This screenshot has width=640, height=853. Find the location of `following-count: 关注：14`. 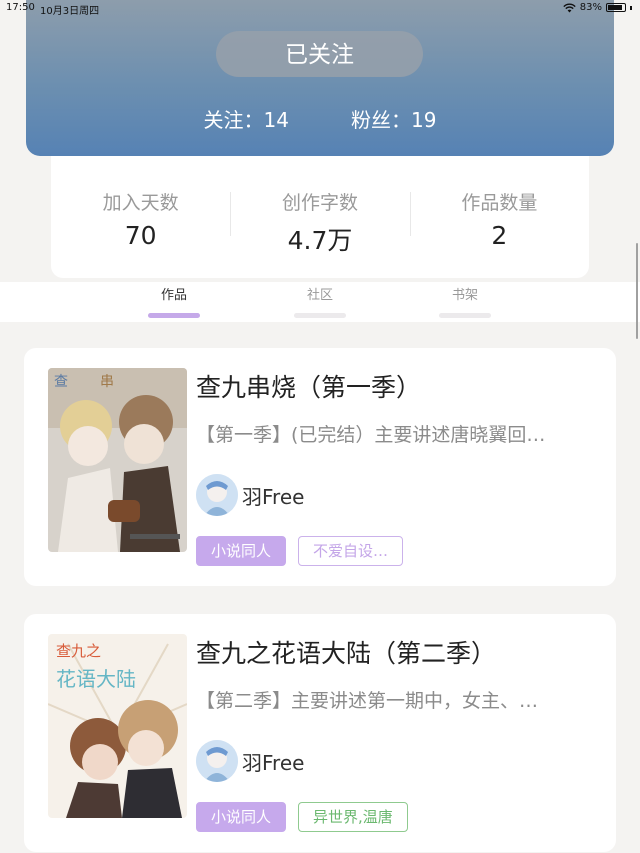

following-count: 关注：14 is located at coordinates (246, 118).